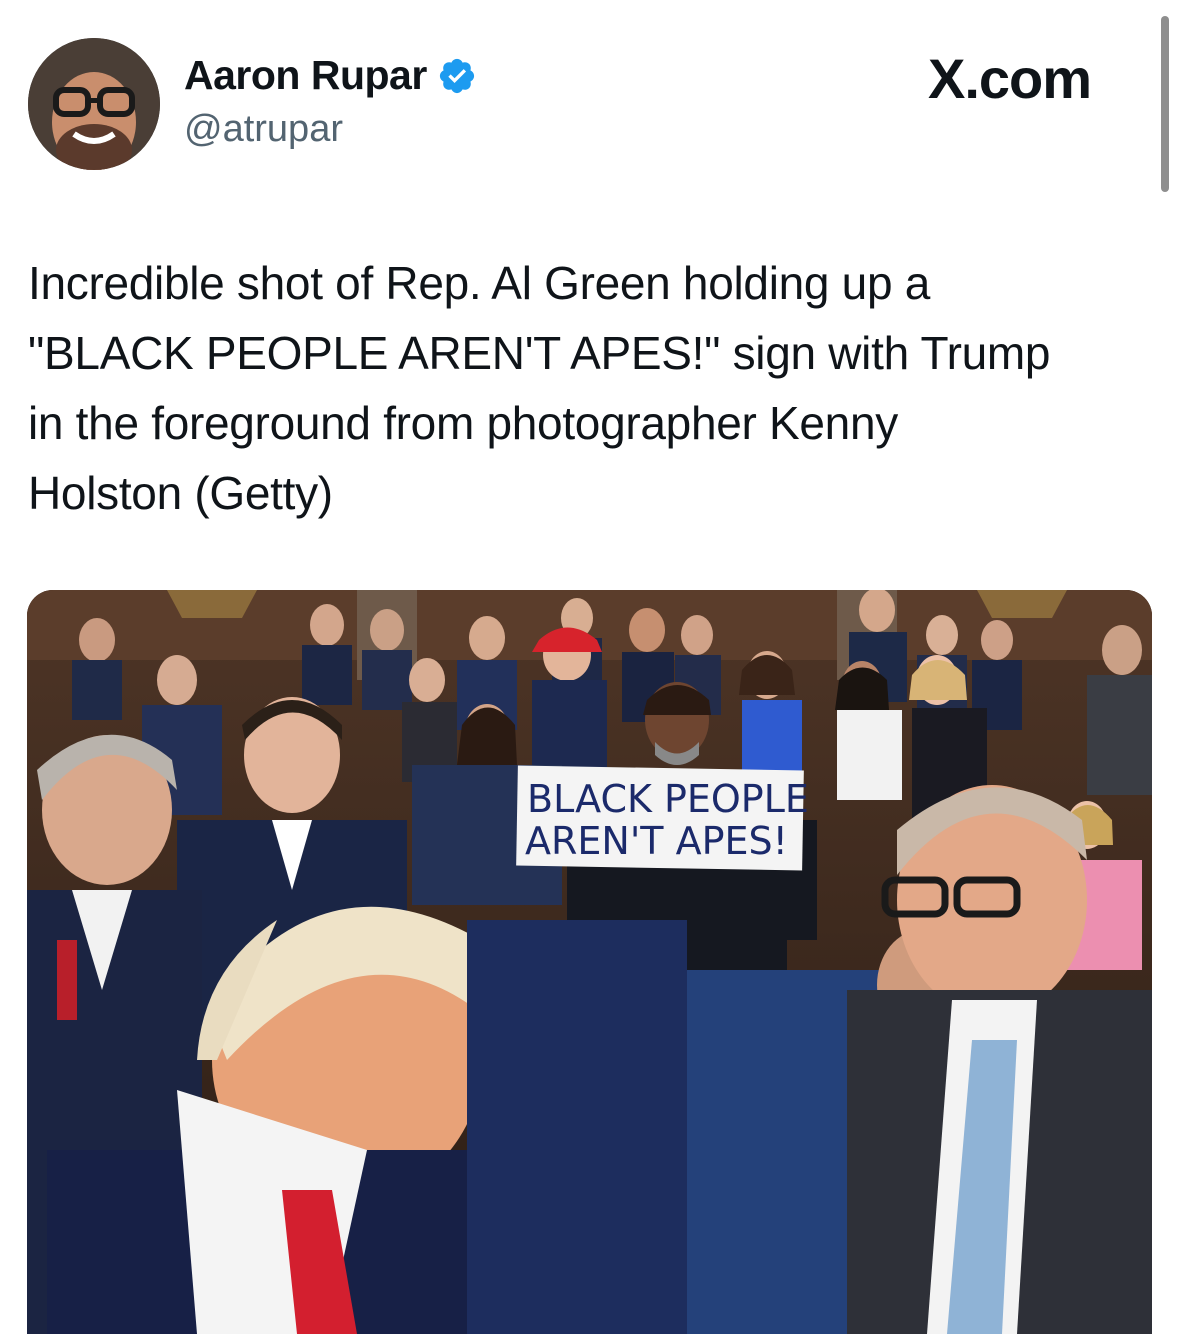 The width and height of the screenshot is (1179, 1334). What do you see at coordinates (589, 100) in the screenshot?
I see `tweet-header: Aaron Rupar @atrupar X.com` at bounding box center [589, 100].